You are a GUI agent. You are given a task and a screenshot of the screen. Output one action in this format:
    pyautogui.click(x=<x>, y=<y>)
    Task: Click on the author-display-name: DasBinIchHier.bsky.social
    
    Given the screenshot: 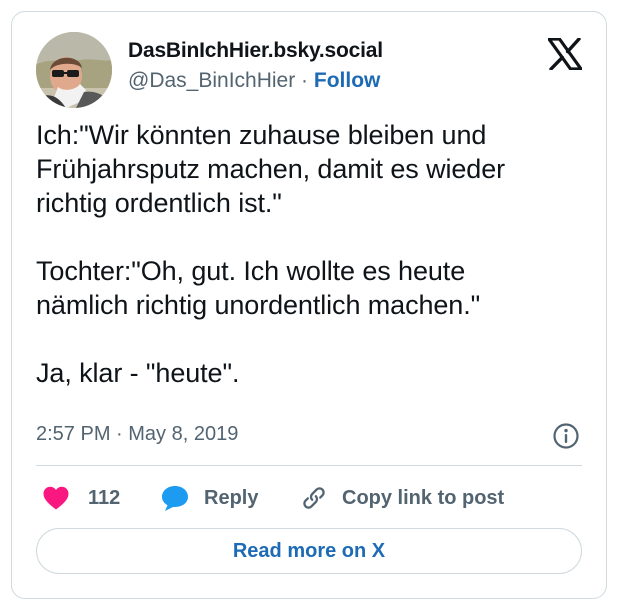 What is the action you would take?
    pyautogui.click(x=255, y=51)
    